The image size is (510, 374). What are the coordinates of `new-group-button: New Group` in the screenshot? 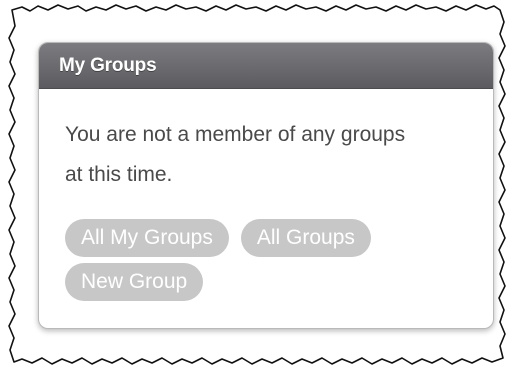 It's located at (134, 282).